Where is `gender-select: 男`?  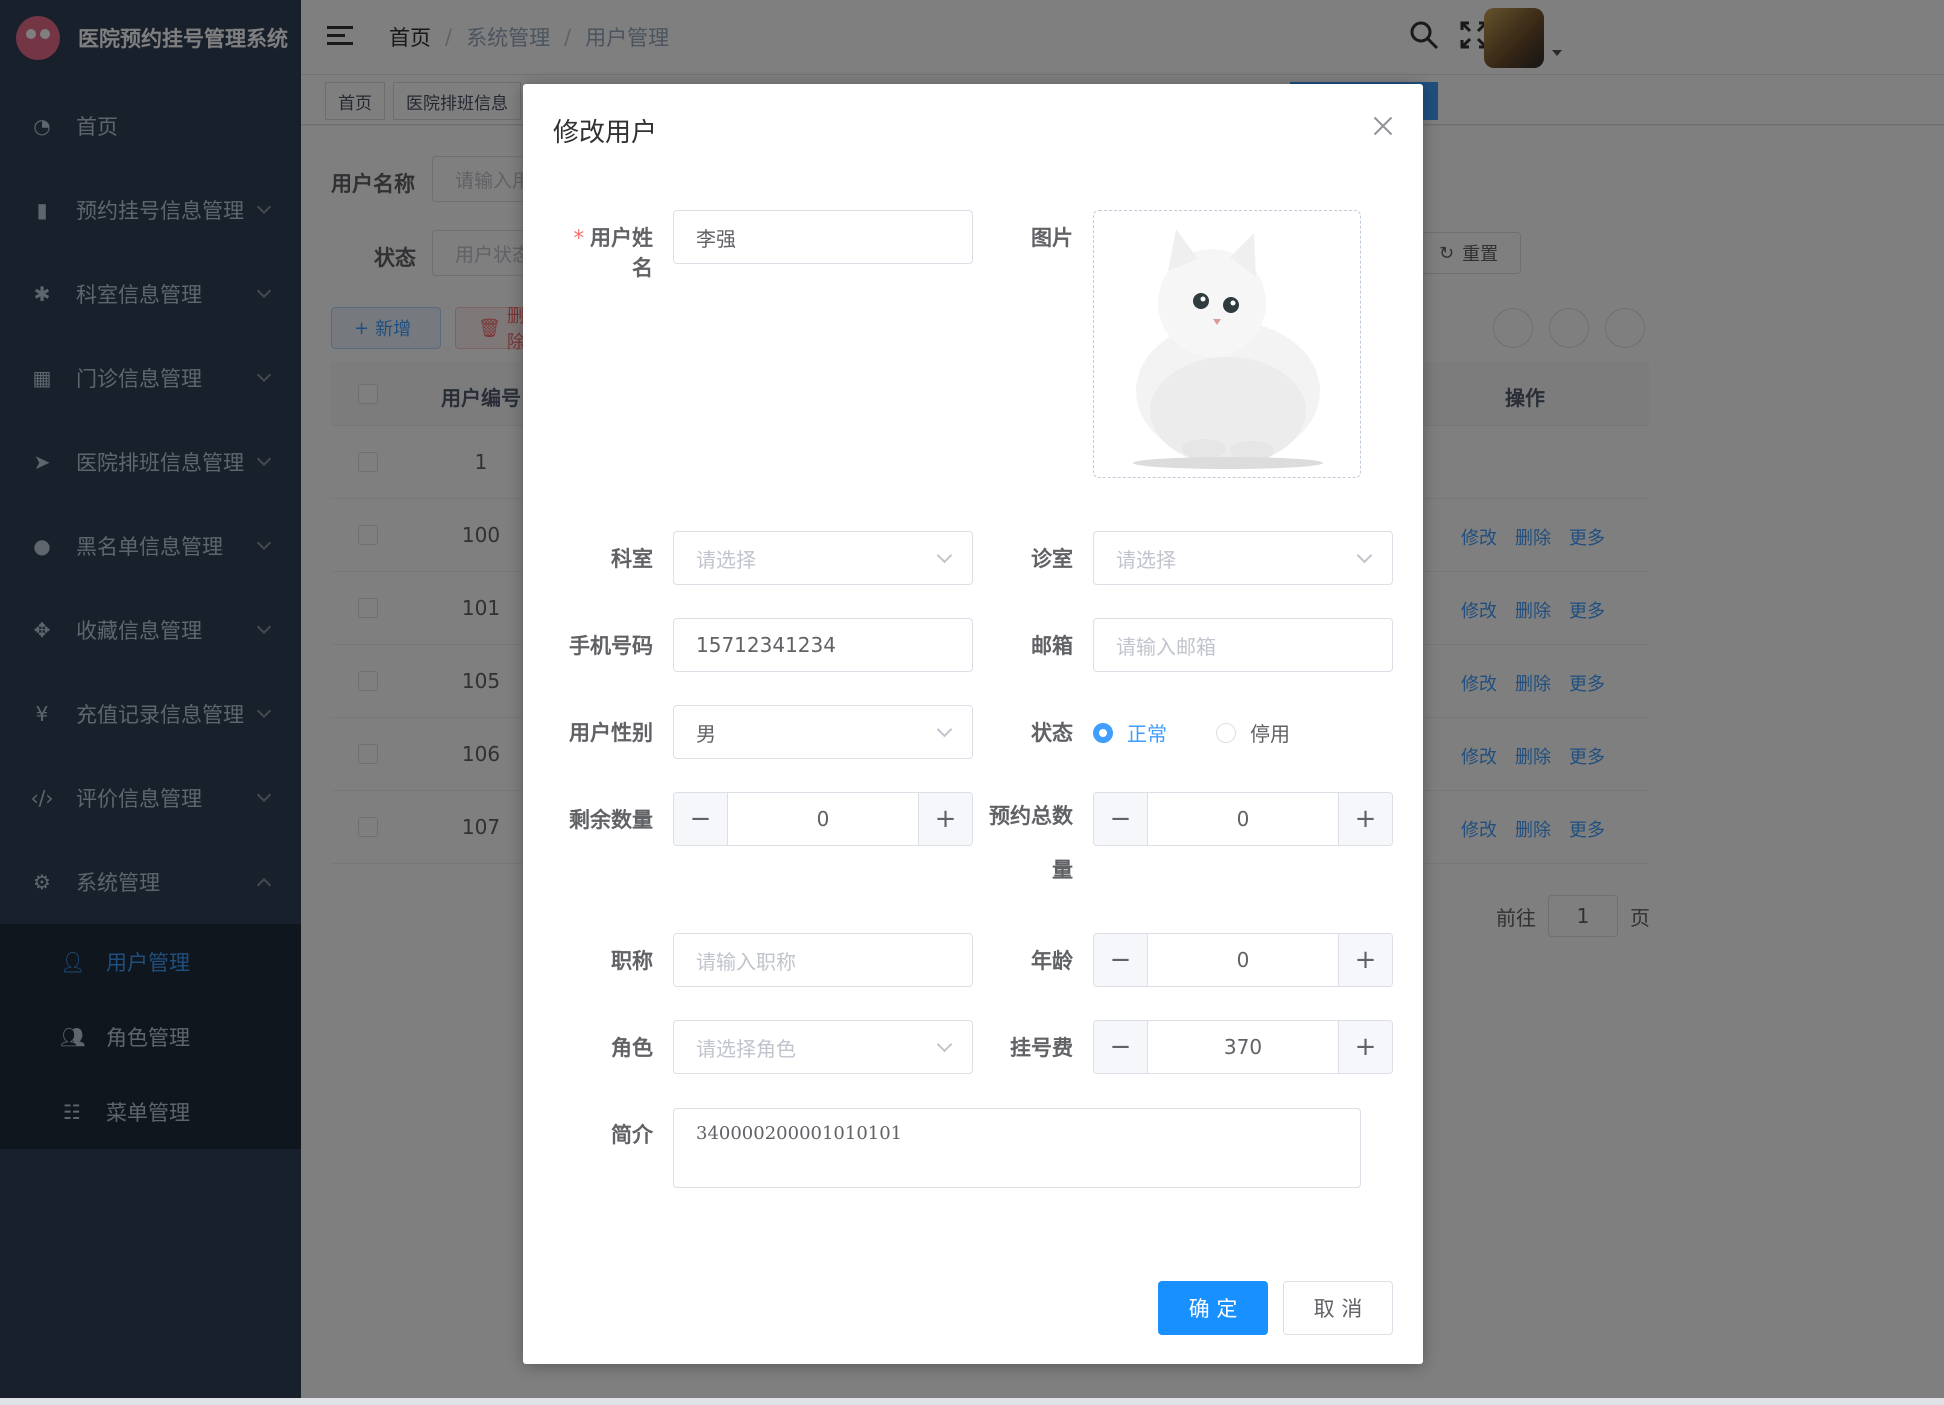 gender-select: 男 is located at coordinates (823, 732).